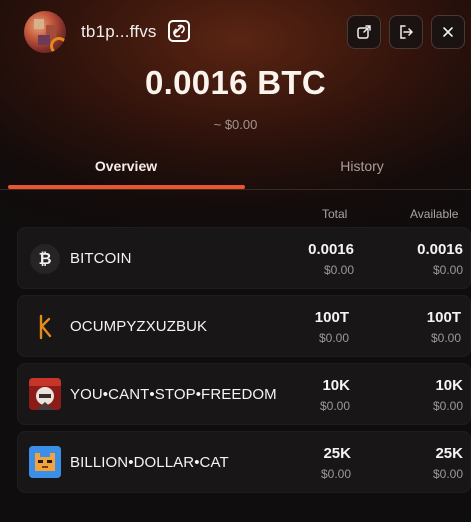  What do you see at coordinates (336, 385) in the screenshot?
I see `token-total: 10K` at bounding box center [336, 385].